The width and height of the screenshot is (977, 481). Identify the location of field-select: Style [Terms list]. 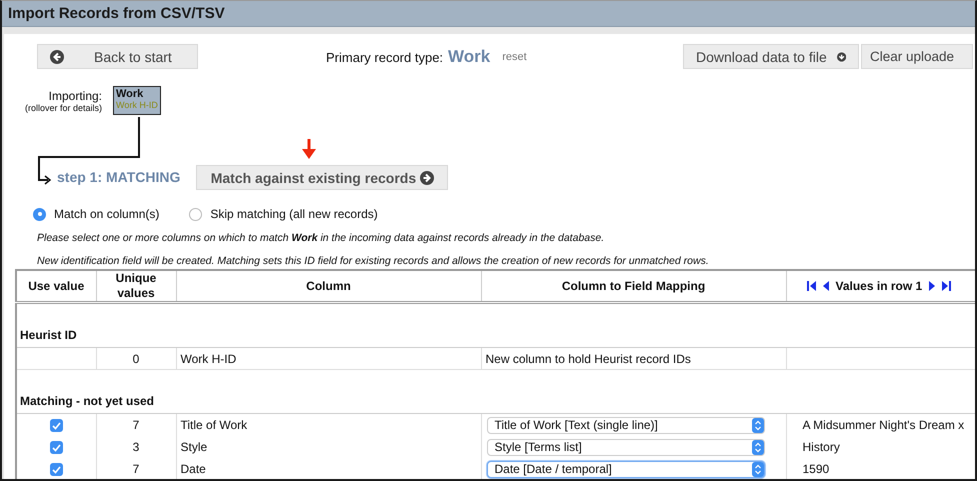
(625, 447).